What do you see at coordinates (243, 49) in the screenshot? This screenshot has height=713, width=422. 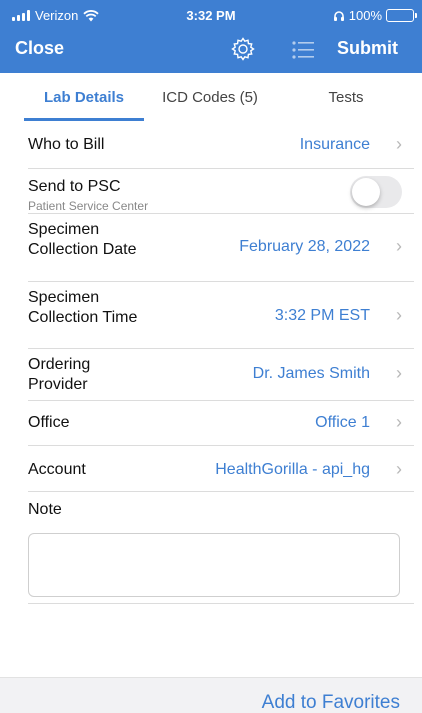 I see `gear-icon` at bounding box center [243, 49].